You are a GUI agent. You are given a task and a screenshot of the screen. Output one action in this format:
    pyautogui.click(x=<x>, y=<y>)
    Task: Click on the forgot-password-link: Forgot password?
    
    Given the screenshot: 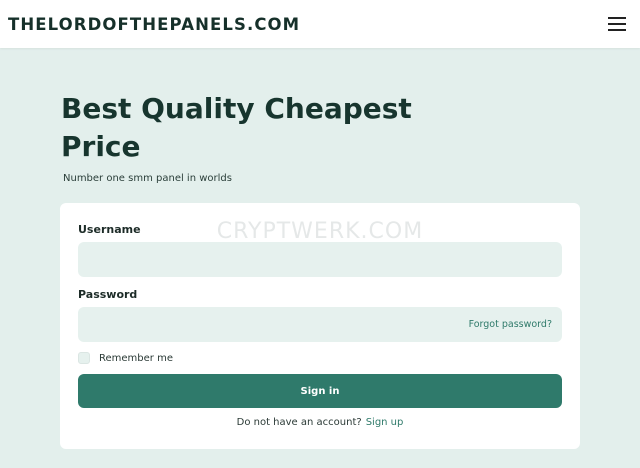 What is the action you would take?
    pyautogui.click(x=510, y=324)
    